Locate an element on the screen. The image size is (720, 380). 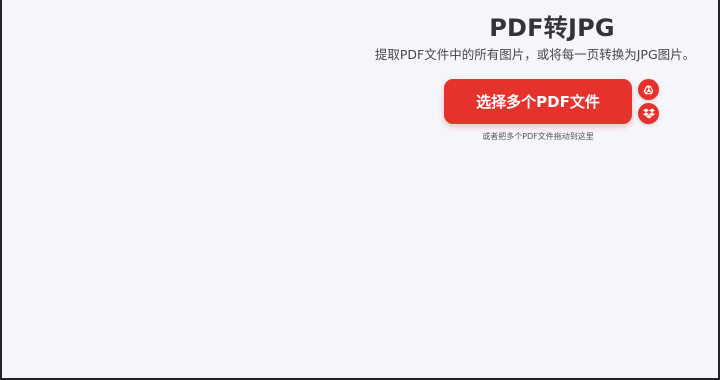
select-pdf-files-button: 选择多个PDF文件 is located at coordinates (538, 101).